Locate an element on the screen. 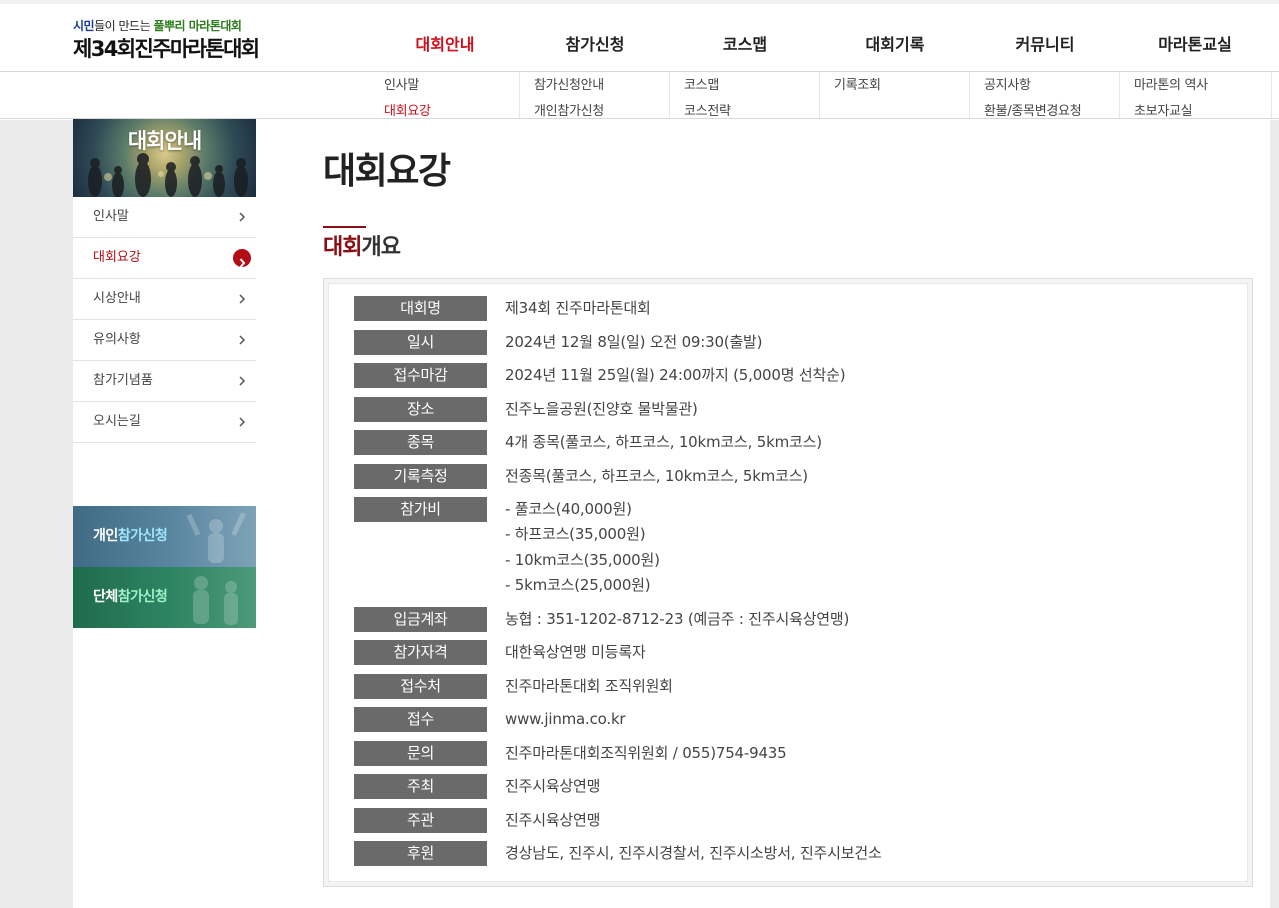 This screenshot has width=1279, height=908. gnb-item-course-map: 코스맵 is located at coordinates (745, 38).